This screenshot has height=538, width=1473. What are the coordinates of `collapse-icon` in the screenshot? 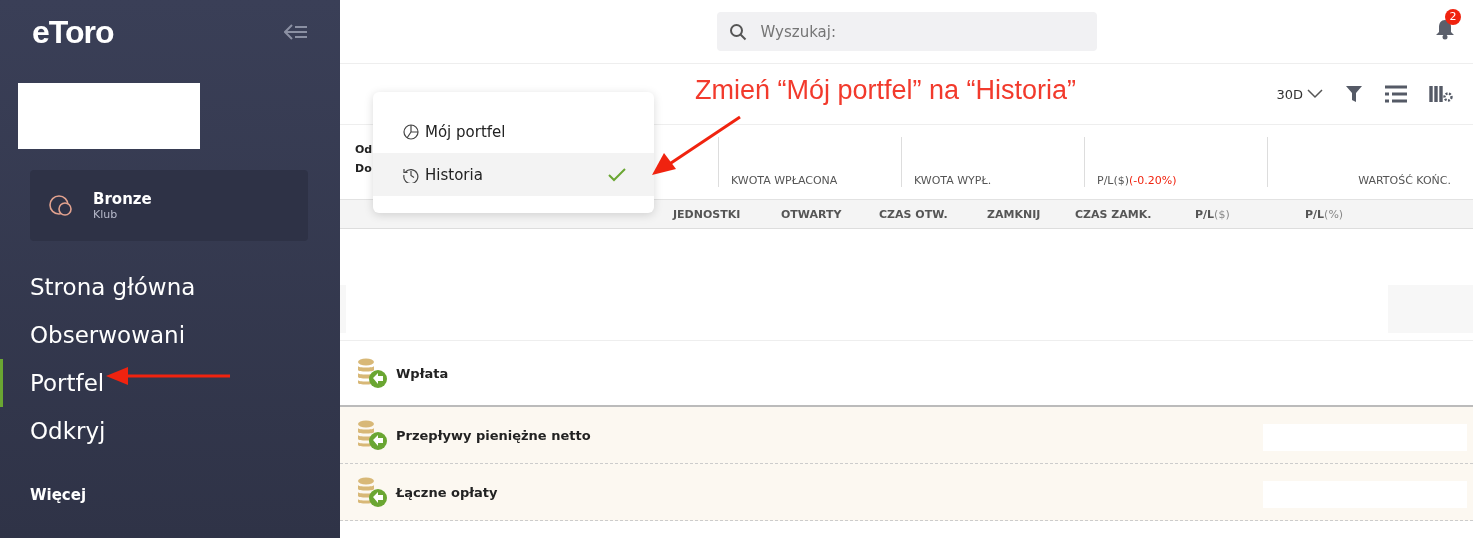 It's located at (296, 32).